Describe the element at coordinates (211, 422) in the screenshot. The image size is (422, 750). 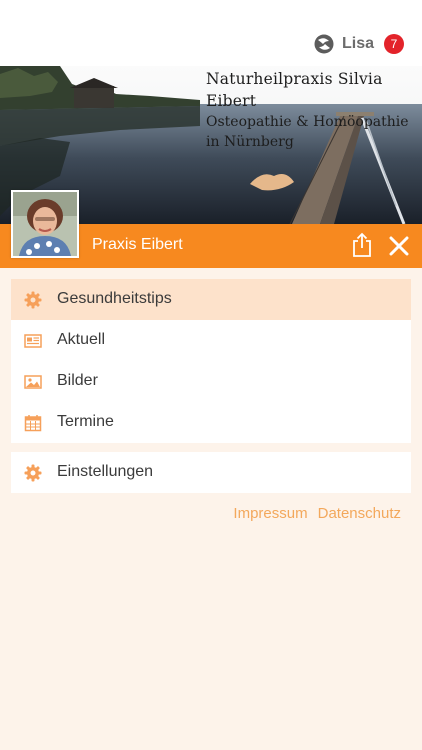
I see `menu-item-termine: Termine` at that location.